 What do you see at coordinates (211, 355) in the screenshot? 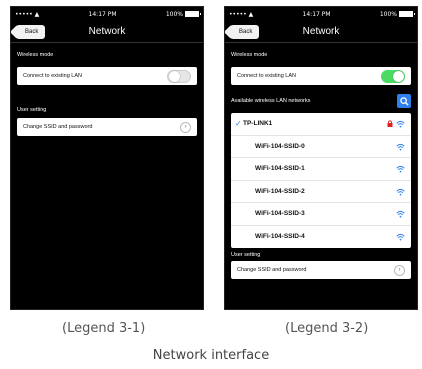
I see `caption-network-interface: Network interface` at bounding box center [211, 355].